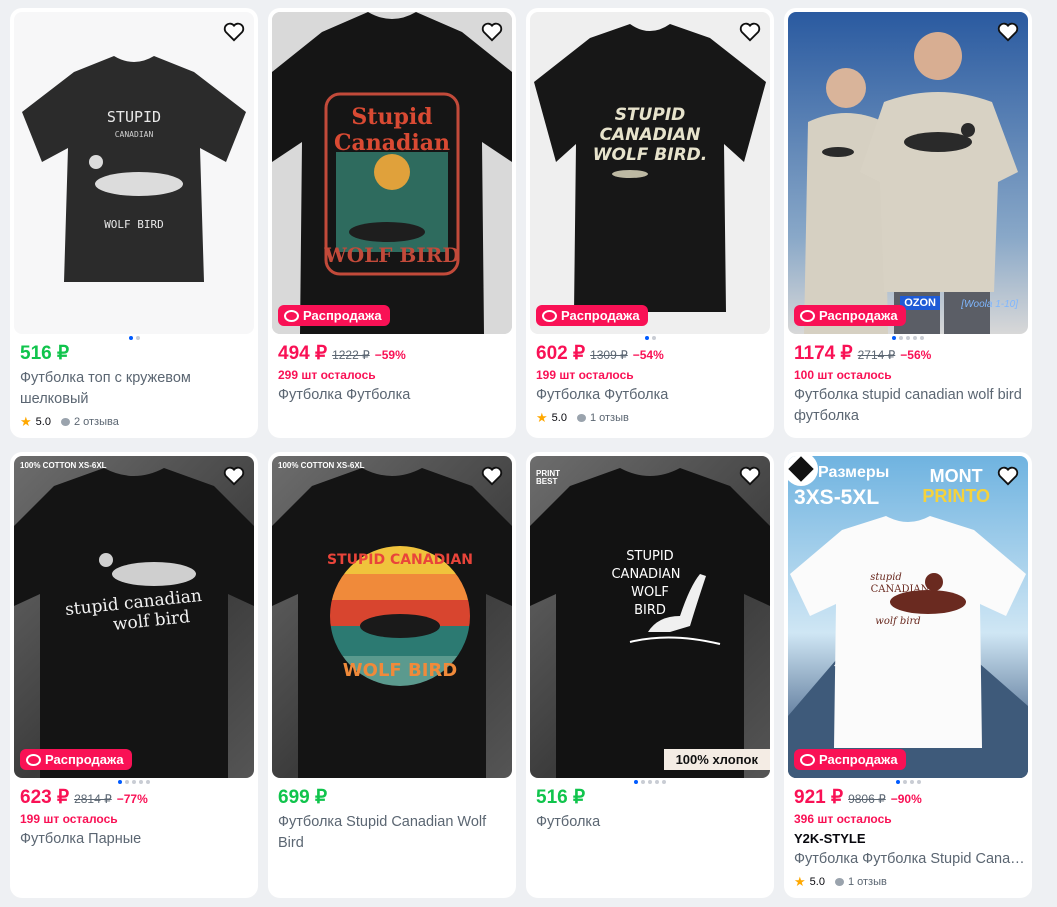 This screenshot has height=907, width=1057. What do you see at coordinates (910, 838) in the screenshot?
I see `brand-name: Y2K-STYLE` at bounding box center [910, 838].